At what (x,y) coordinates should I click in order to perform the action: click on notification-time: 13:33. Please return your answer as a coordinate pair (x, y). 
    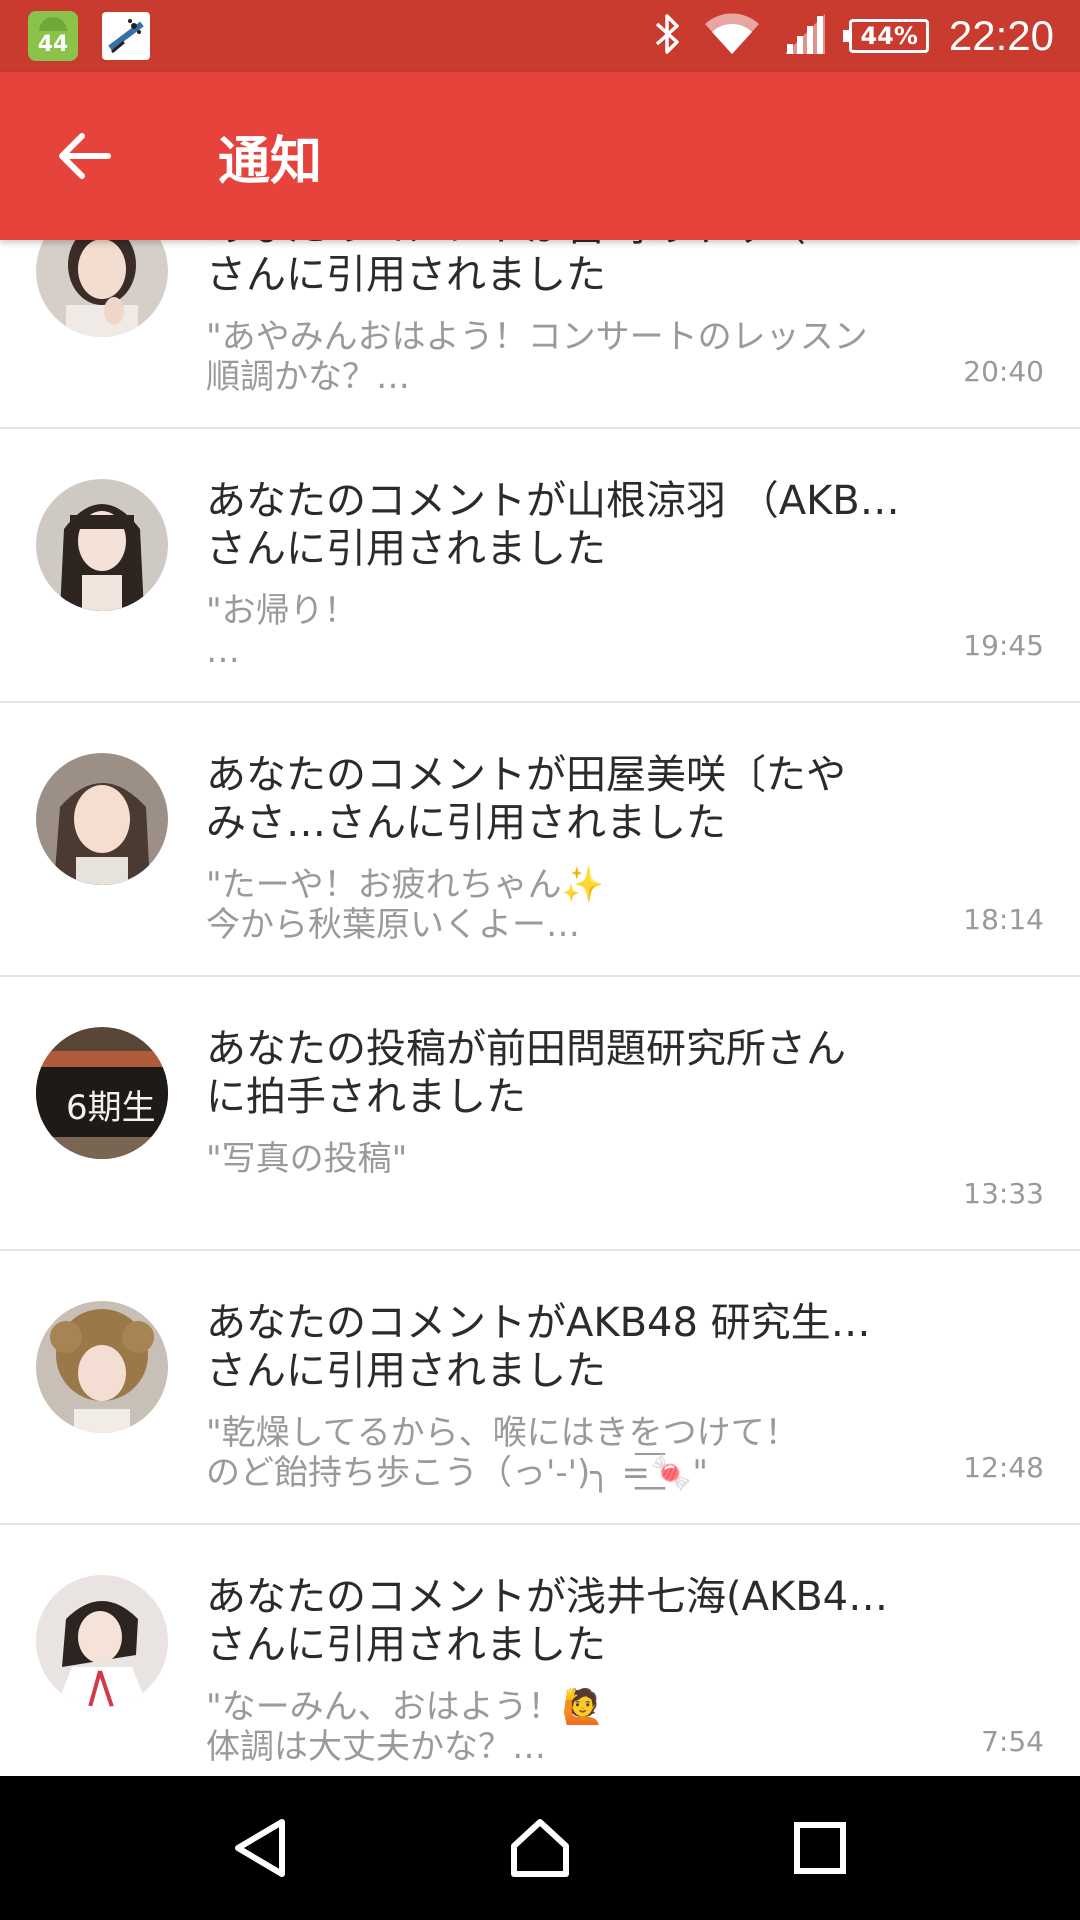
    Looking at the image, I should click on (1003, 1193).